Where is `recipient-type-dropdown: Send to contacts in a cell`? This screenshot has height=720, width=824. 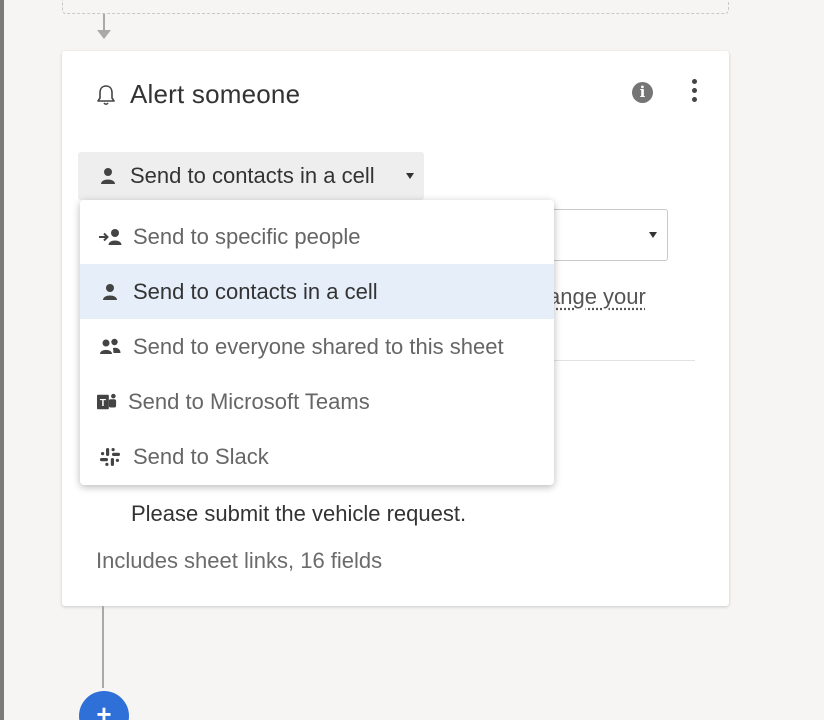 recipient-type-dropdown: Send to contacts in a cell is located at coordinates (251, 176).